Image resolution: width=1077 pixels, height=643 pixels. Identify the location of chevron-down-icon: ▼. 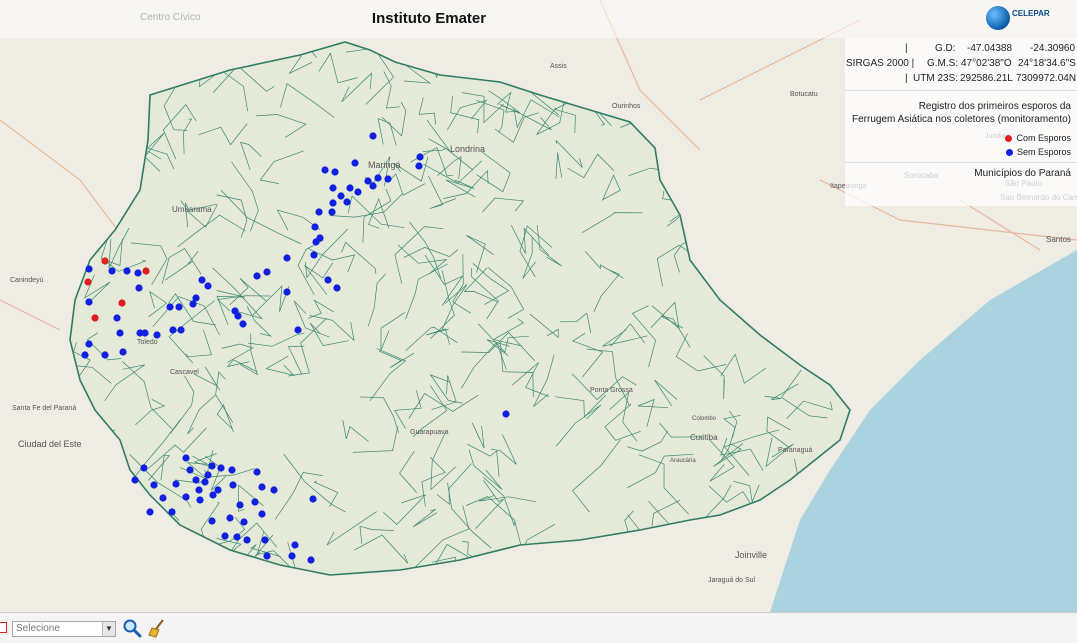
(108, 629).